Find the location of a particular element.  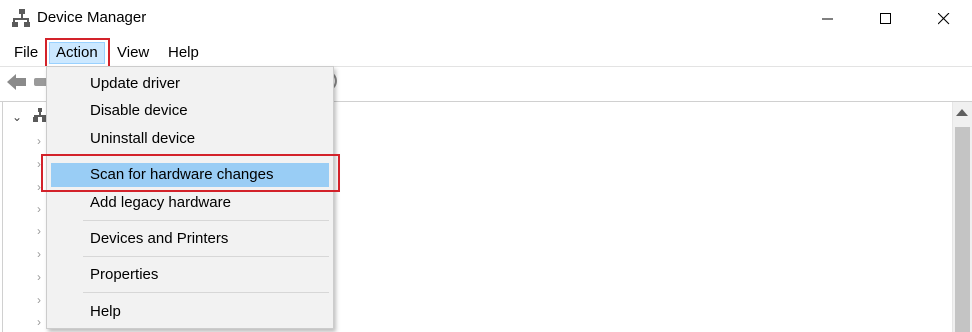

maximize-button is located at coordinates (886, 19).